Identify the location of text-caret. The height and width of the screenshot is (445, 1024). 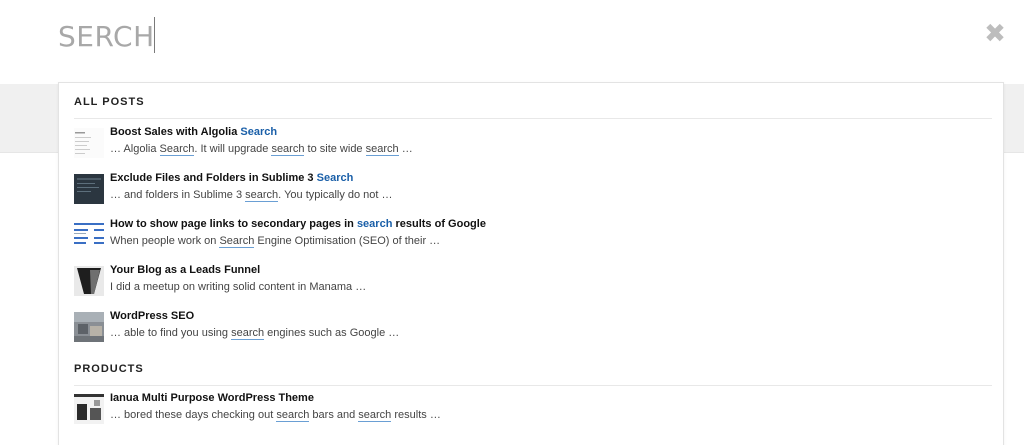
(154, 35).